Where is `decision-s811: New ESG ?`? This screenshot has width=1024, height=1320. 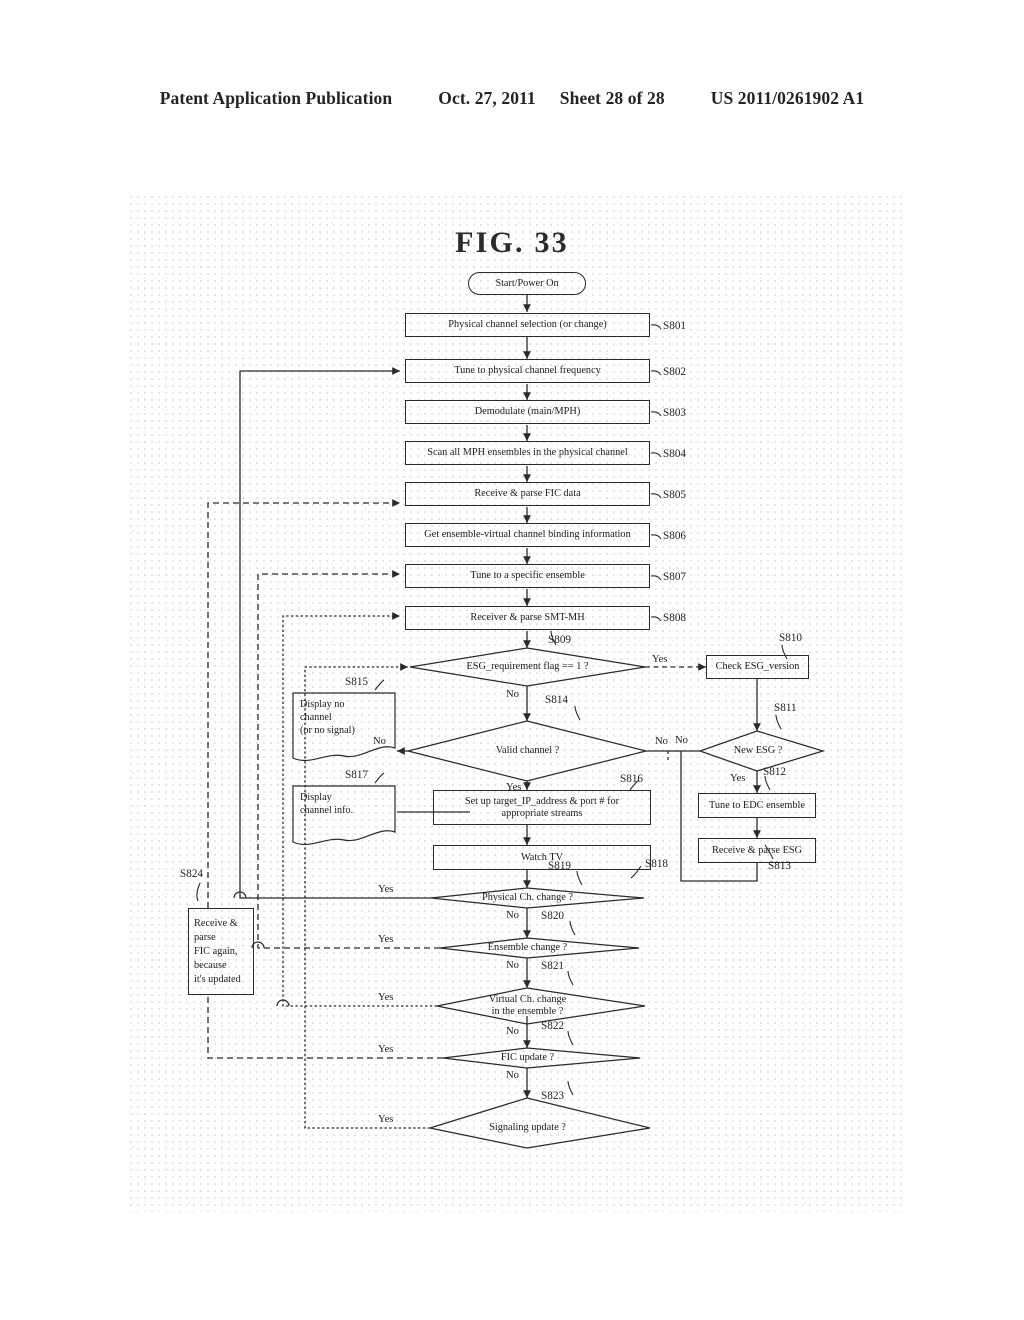
decision-s811: New ESG ? is located at coordinates (758, 751).